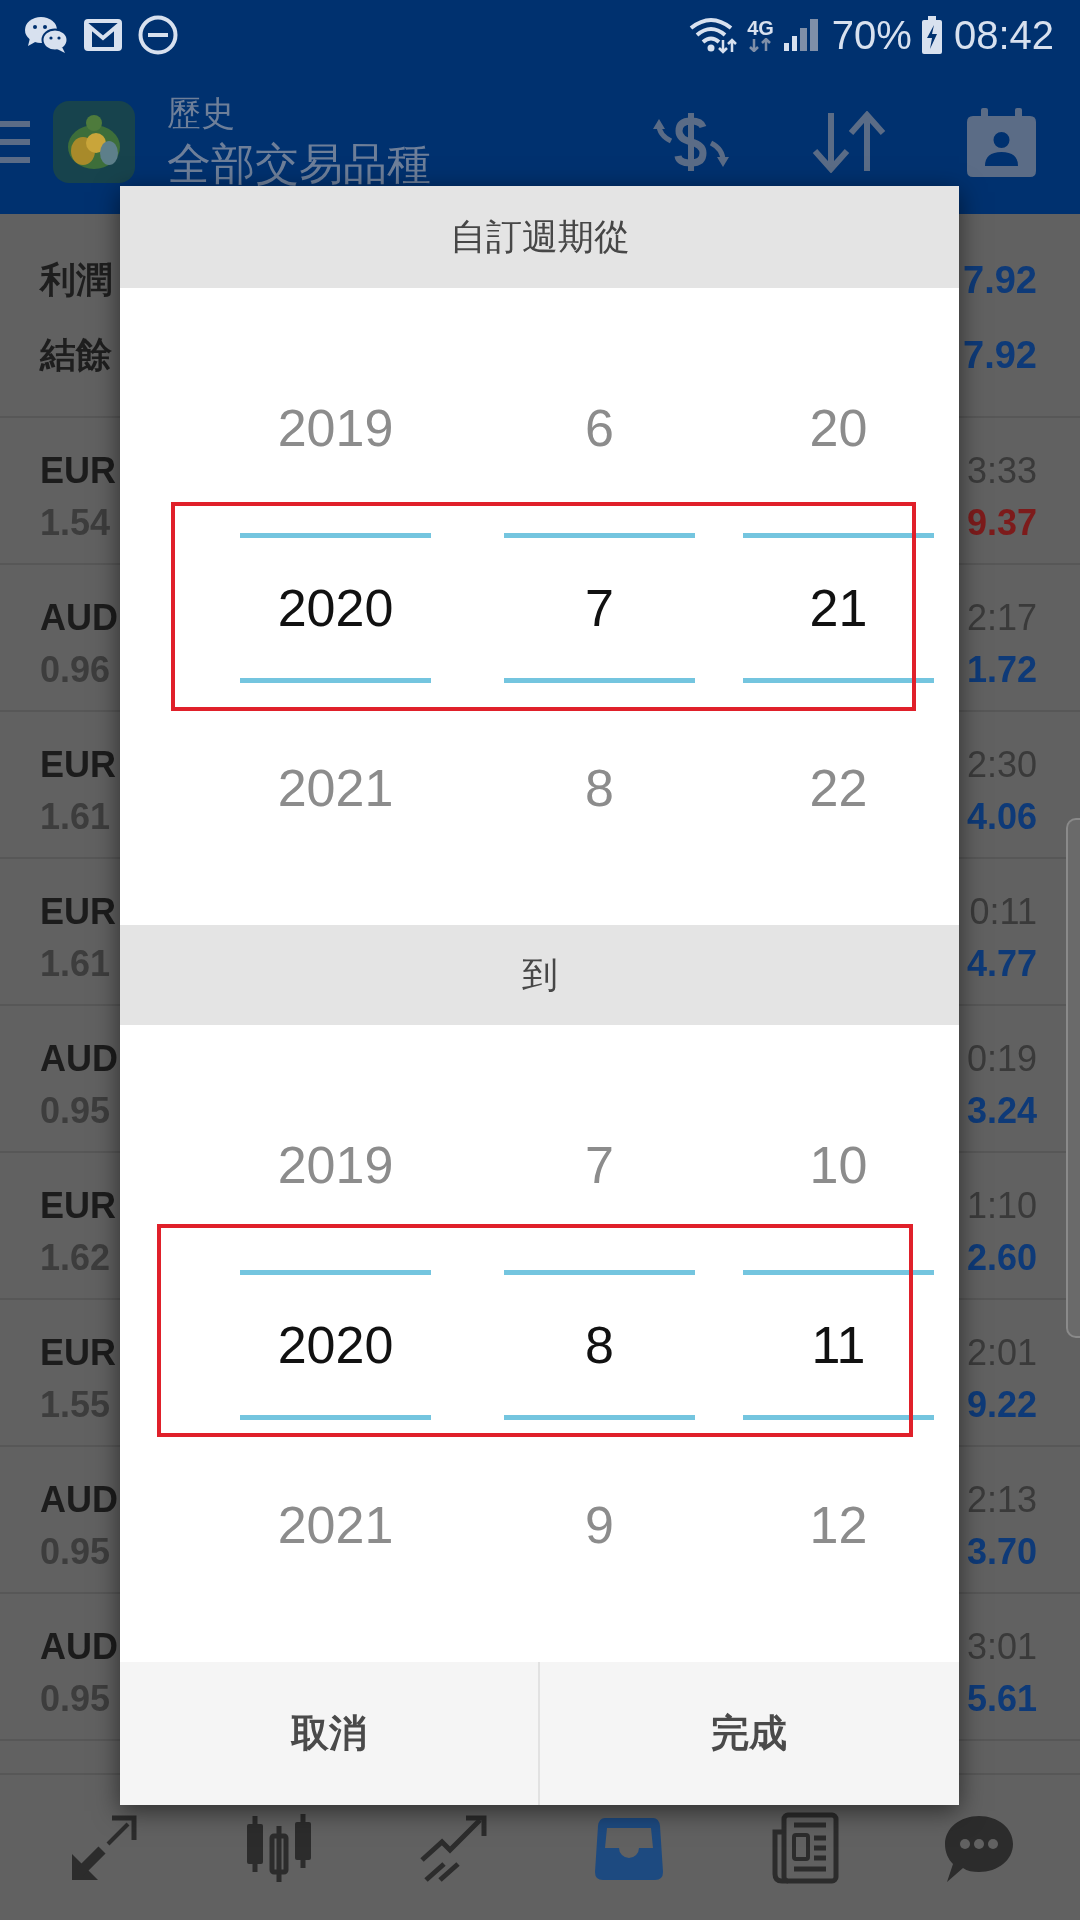 Image resolution: width=1080 pixels, height=1920 pixels. Describe the element at coordinates (1073, 1078) in the screenshot. I see `edge-panel-handle` at that location.